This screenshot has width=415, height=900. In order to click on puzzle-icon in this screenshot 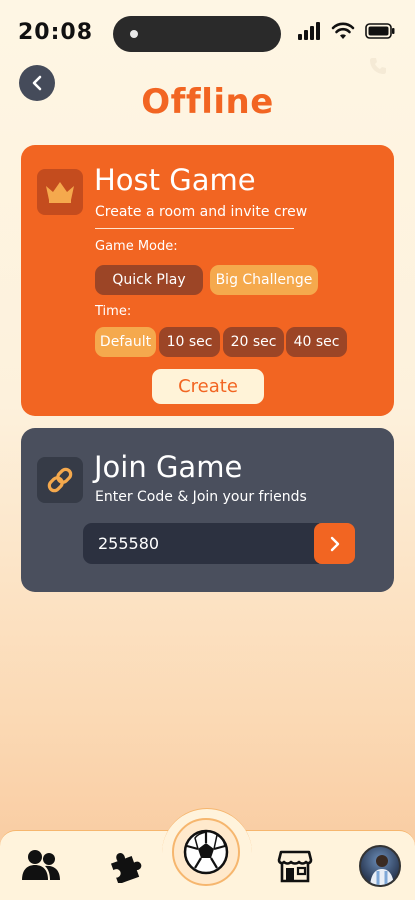, I will do `click(126, 868)`.